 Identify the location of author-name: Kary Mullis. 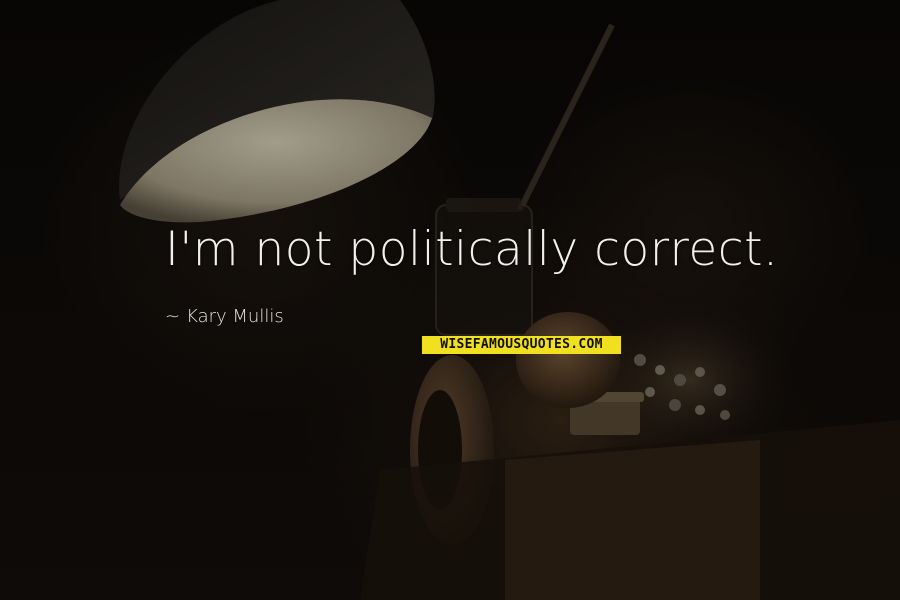
(235, 316).